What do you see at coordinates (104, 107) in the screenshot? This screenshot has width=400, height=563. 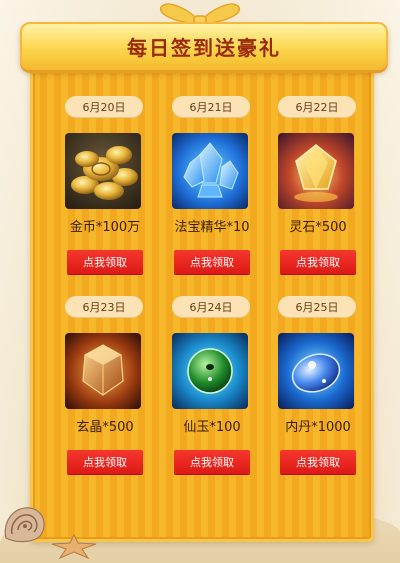 I see `date-badge: 6月20日` at bounding box center [104, 107].